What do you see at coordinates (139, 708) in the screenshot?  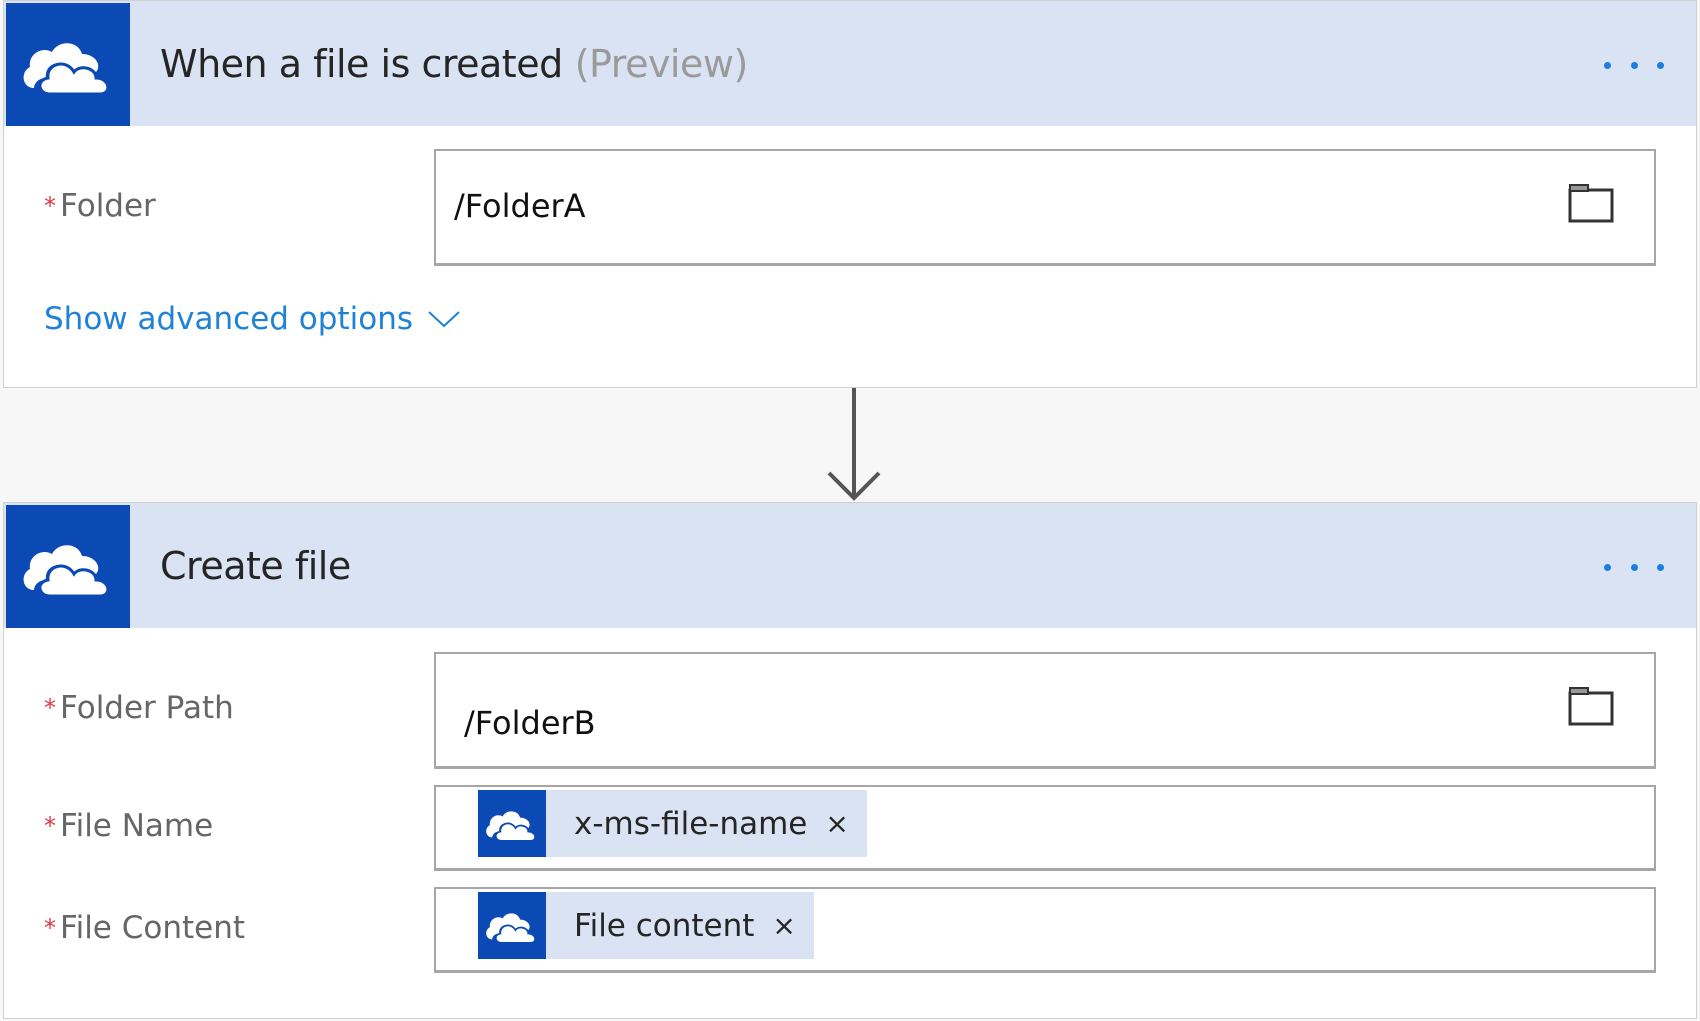 I see `folder-path-label: * Folder Path` at bounding box center [139, 708].